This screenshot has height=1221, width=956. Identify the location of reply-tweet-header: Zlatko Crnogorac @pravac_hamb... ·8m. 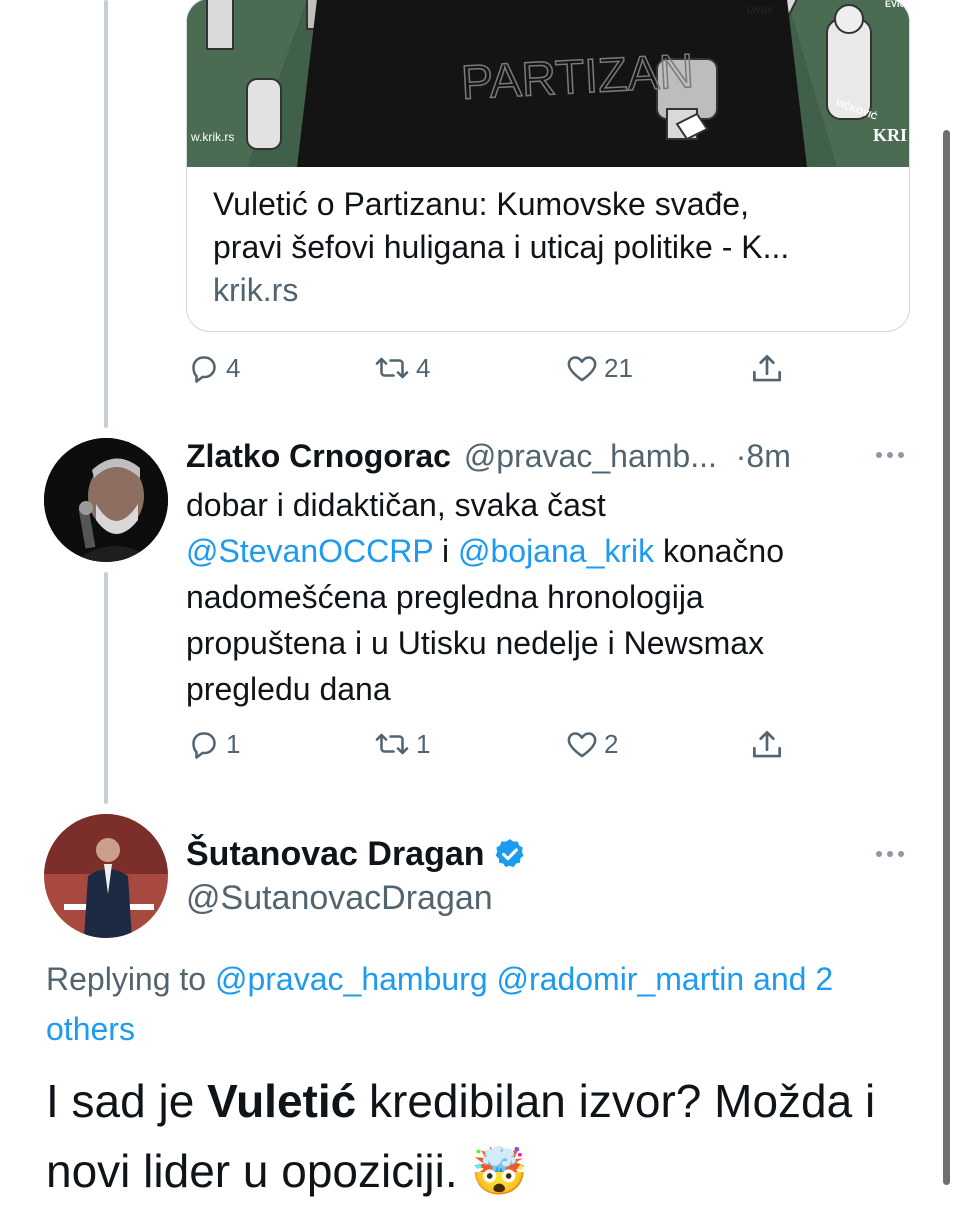
(488, 456).